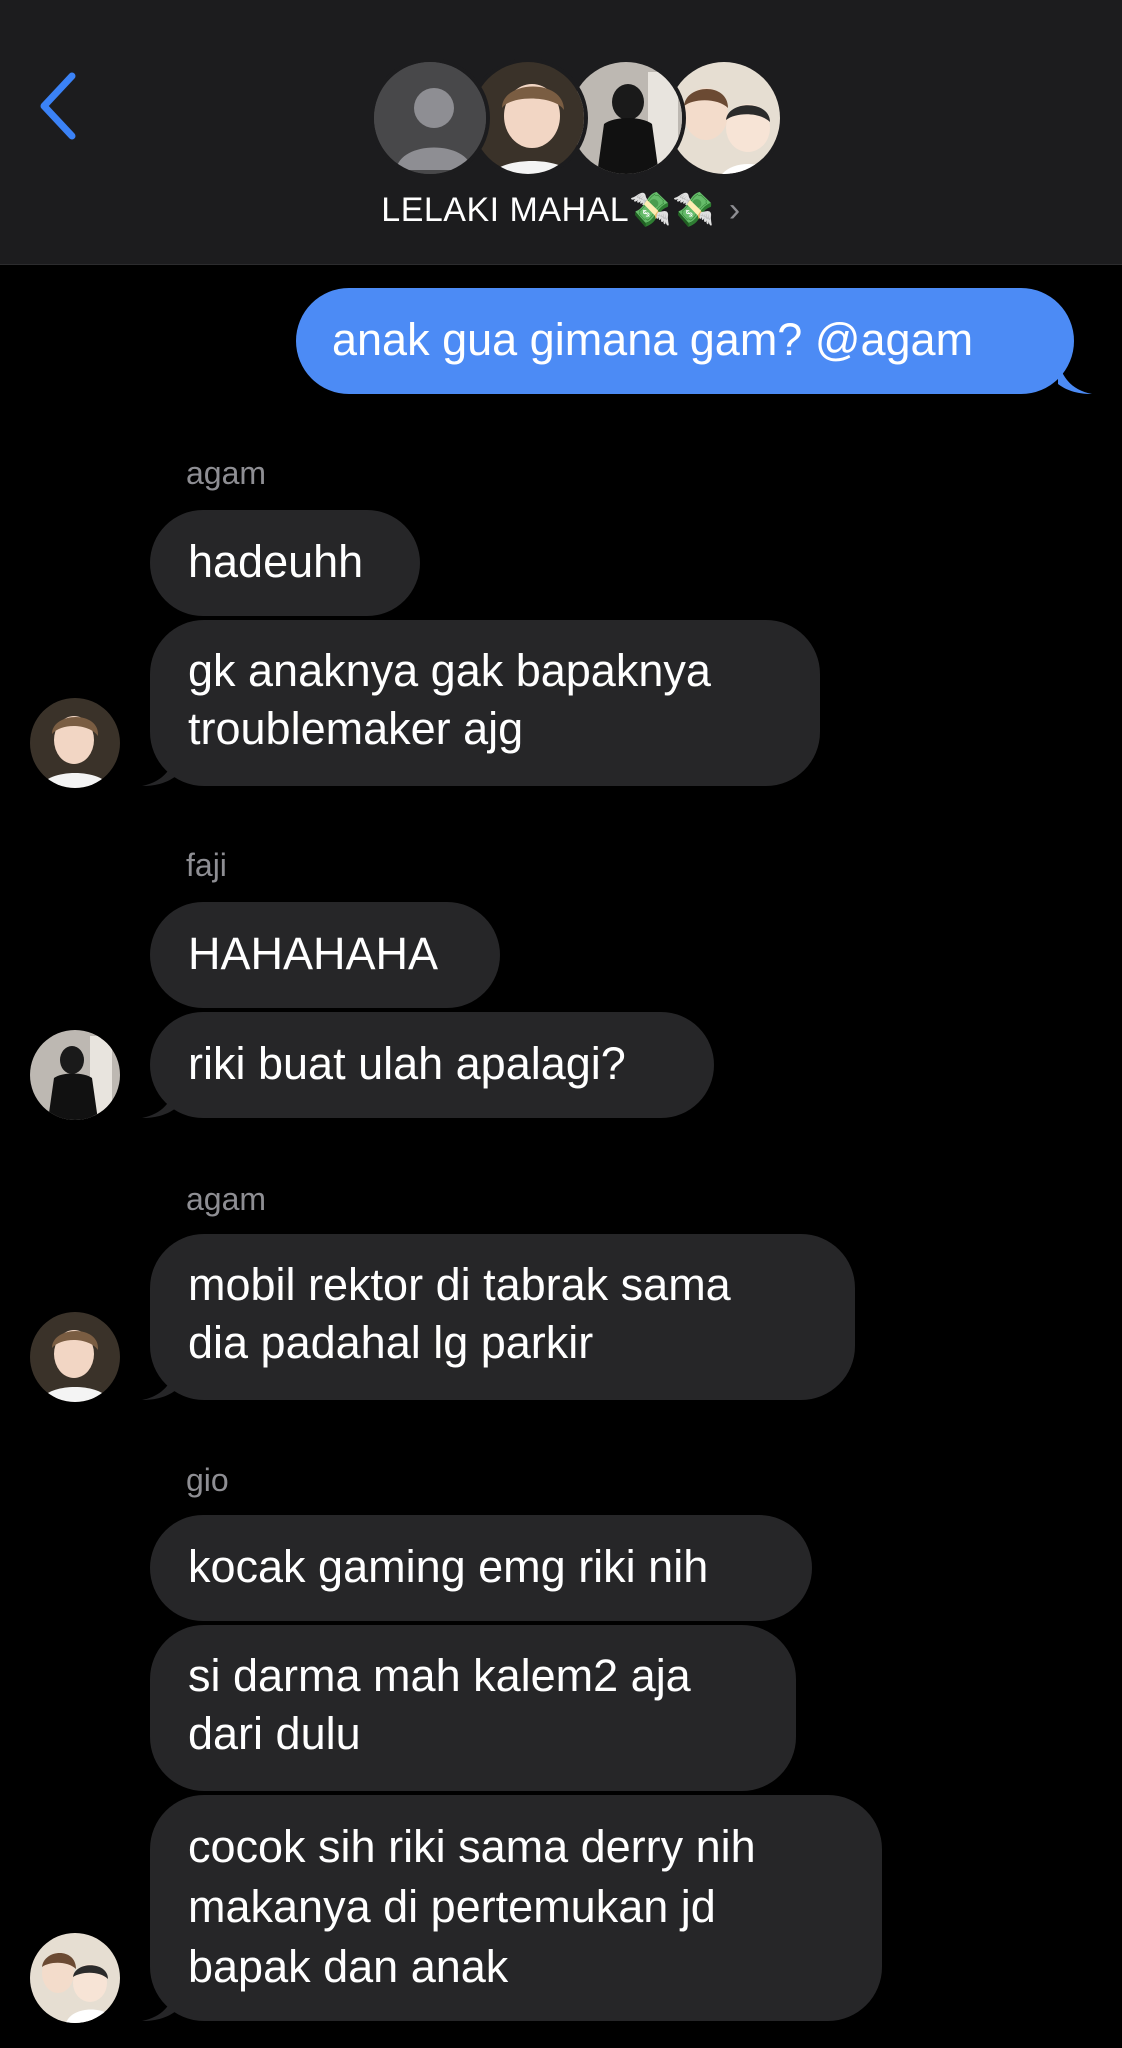  What do you see at coordinates (439, 1675) in the screenshot?
I see `message-line: si darma mah kalem2 aja` at bounding box center [439, 1675].